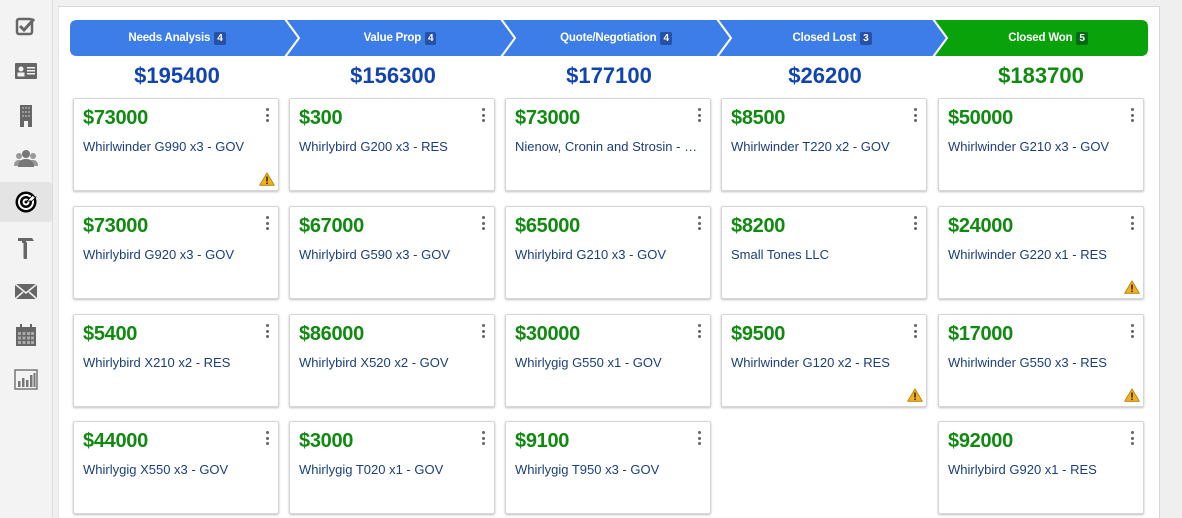 The image size is (1182, 518). I want to click on sidebar-item-users, so click(26, 158).